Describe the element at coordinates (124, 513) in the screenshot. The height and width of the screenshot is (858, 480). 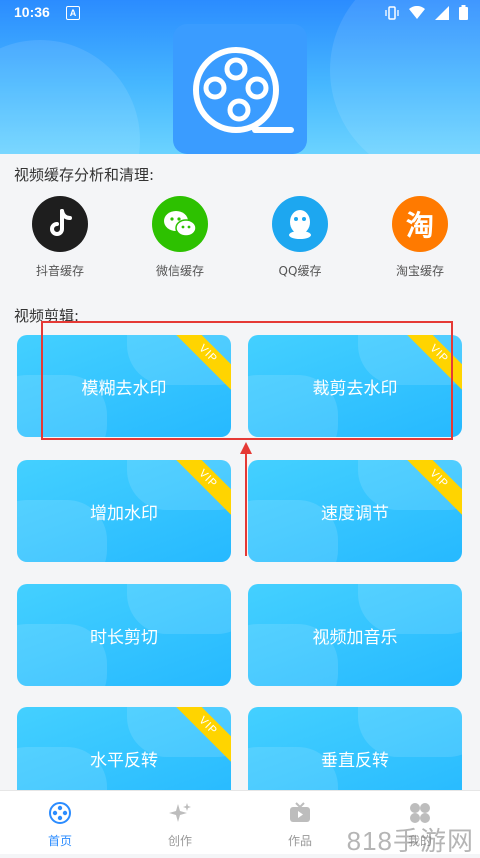
I see `tile-label: 增加水印` at that location.